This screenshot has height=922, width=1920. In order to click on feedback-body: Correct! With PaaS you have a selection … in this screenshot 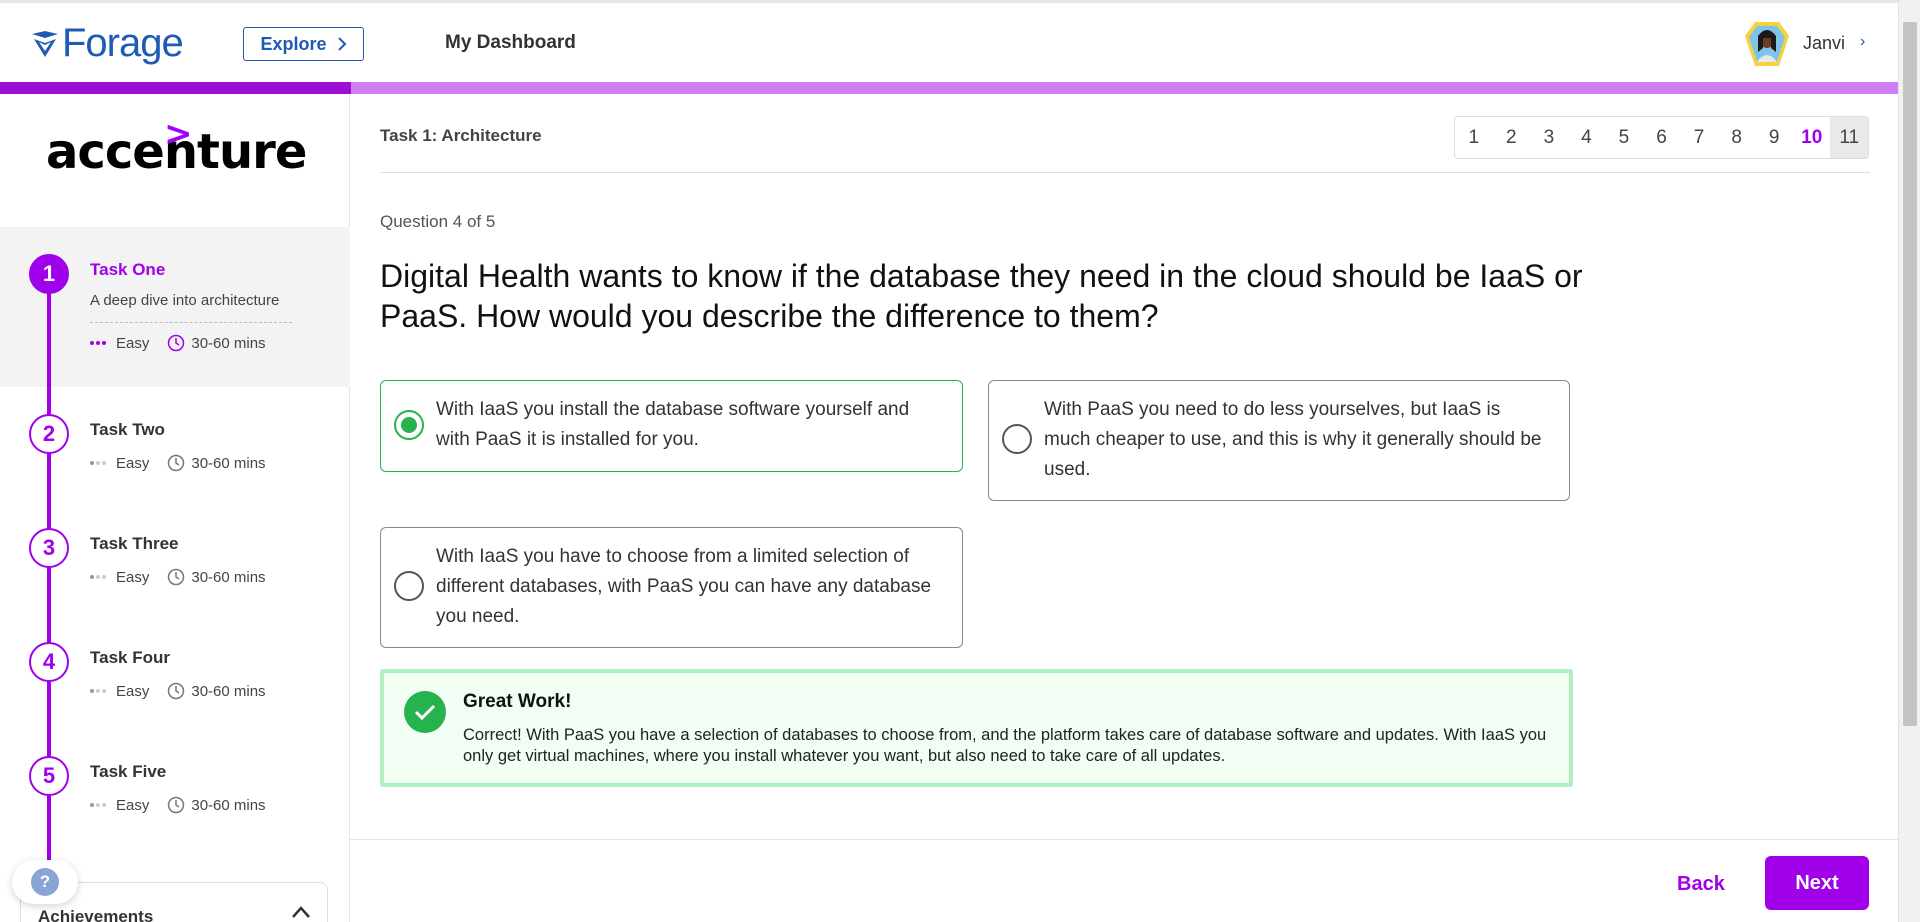, I will do `click(1005, 745)`.